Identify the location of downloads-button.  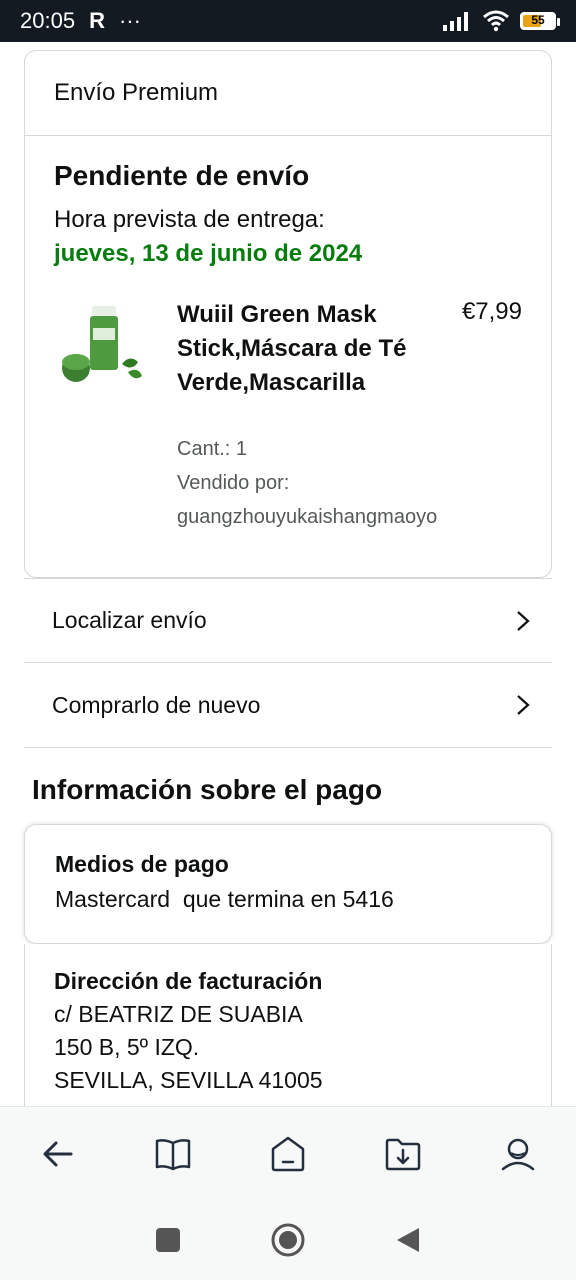
(403, 1154).